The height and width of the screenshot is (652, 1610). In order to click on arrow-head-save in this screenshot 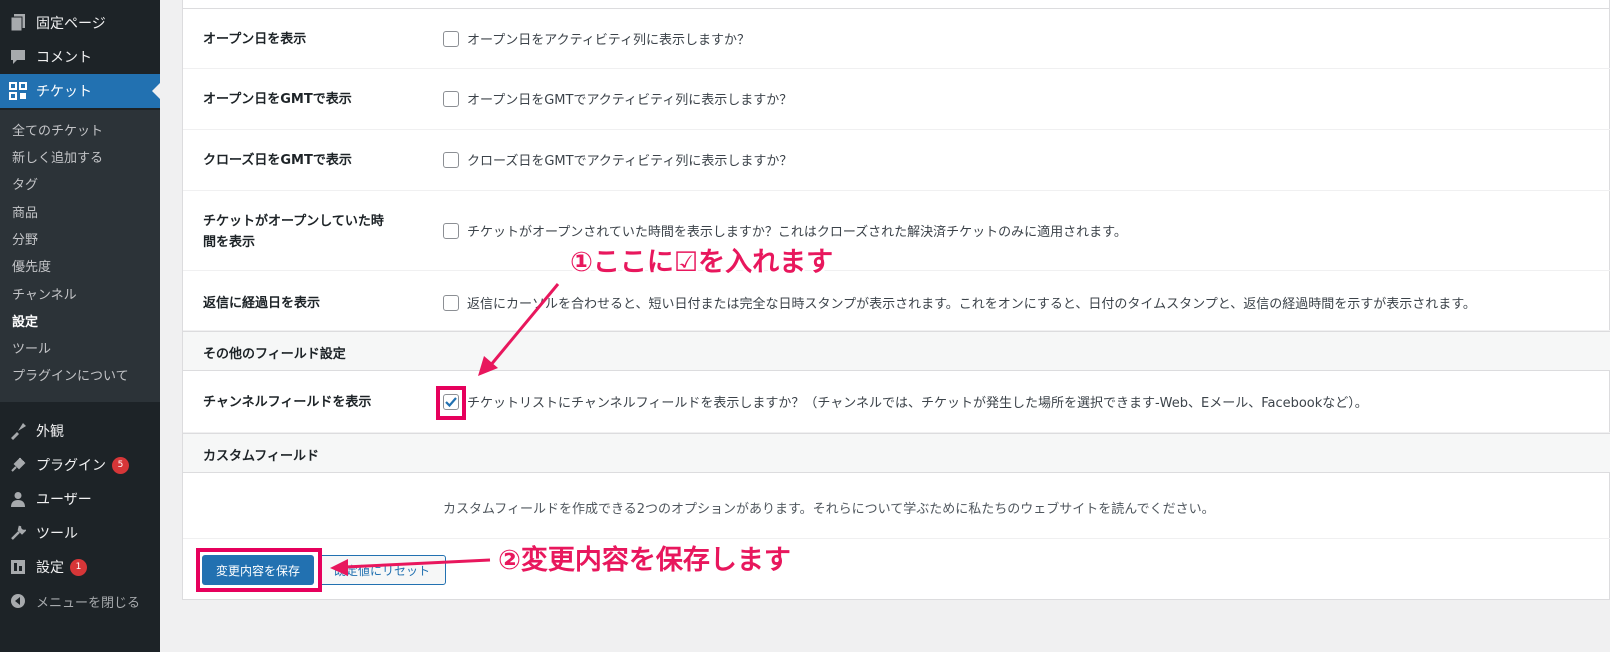, I will do `click(339, 567)`.